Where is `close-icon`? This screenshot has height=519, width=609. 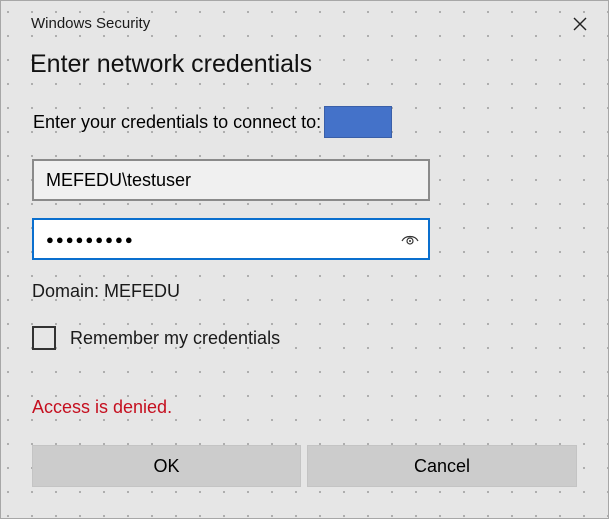 close-icon is located at coordinates (580, 24).